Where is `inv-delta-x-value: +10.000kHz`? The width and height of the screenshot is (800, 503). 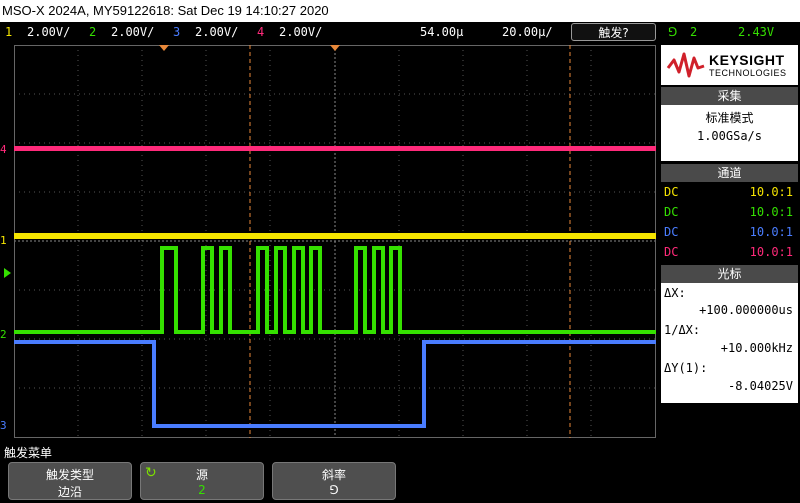
inv-delta-x-value: +10.000kHz is located at coordinates (756, 348).